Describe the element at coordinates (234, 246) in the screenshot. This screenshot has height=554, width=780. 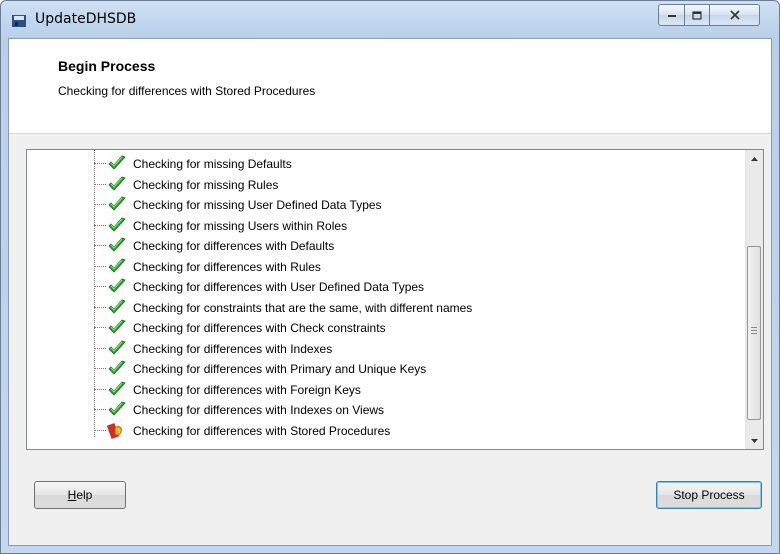
I see `tree-item-label: Checking for differences with Defaults` at that location.